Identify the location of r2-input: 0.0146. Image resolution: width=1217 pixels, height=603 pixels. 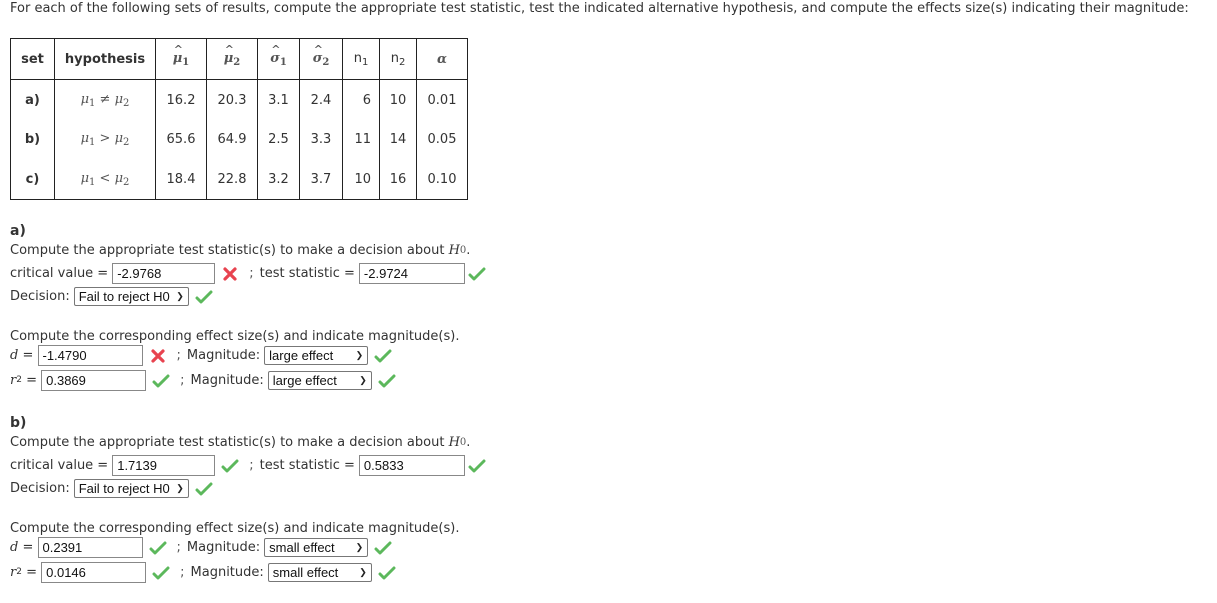
(94, 572).